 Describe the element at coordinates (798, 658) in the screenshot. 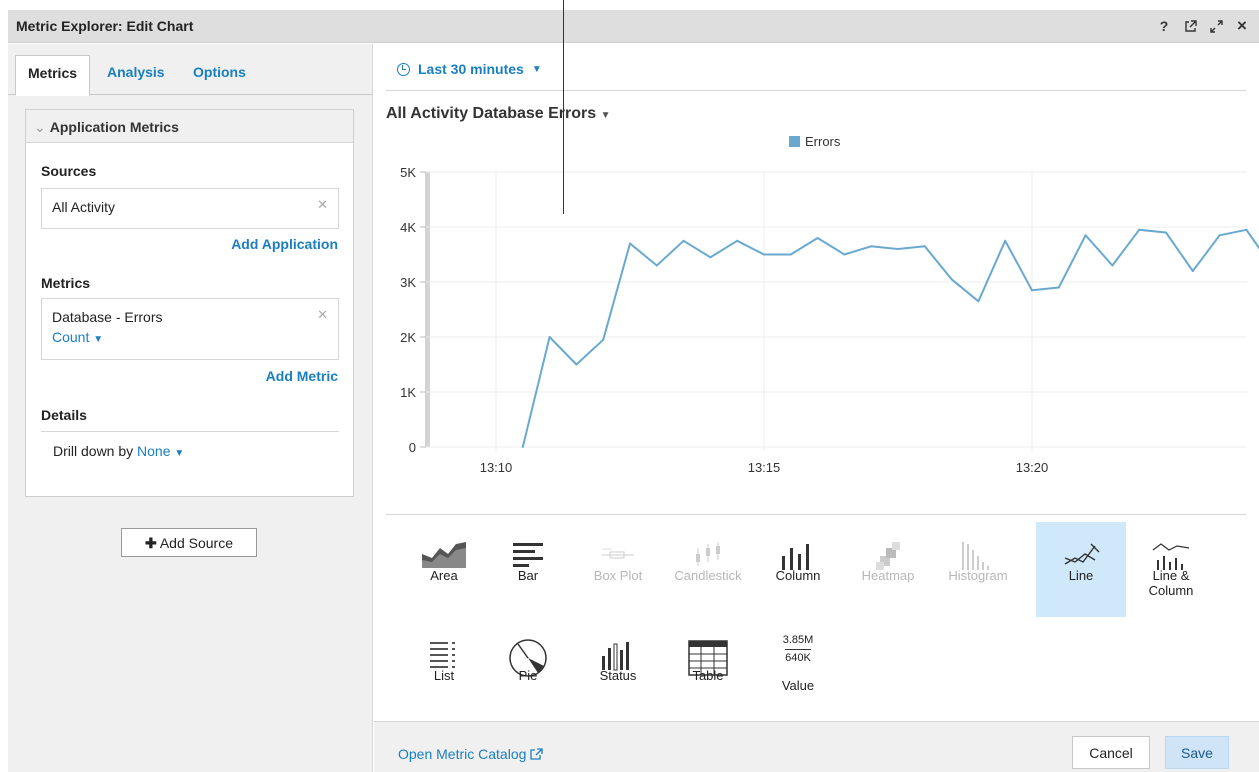

I see `value-sample-bottom: 640K` at that location.